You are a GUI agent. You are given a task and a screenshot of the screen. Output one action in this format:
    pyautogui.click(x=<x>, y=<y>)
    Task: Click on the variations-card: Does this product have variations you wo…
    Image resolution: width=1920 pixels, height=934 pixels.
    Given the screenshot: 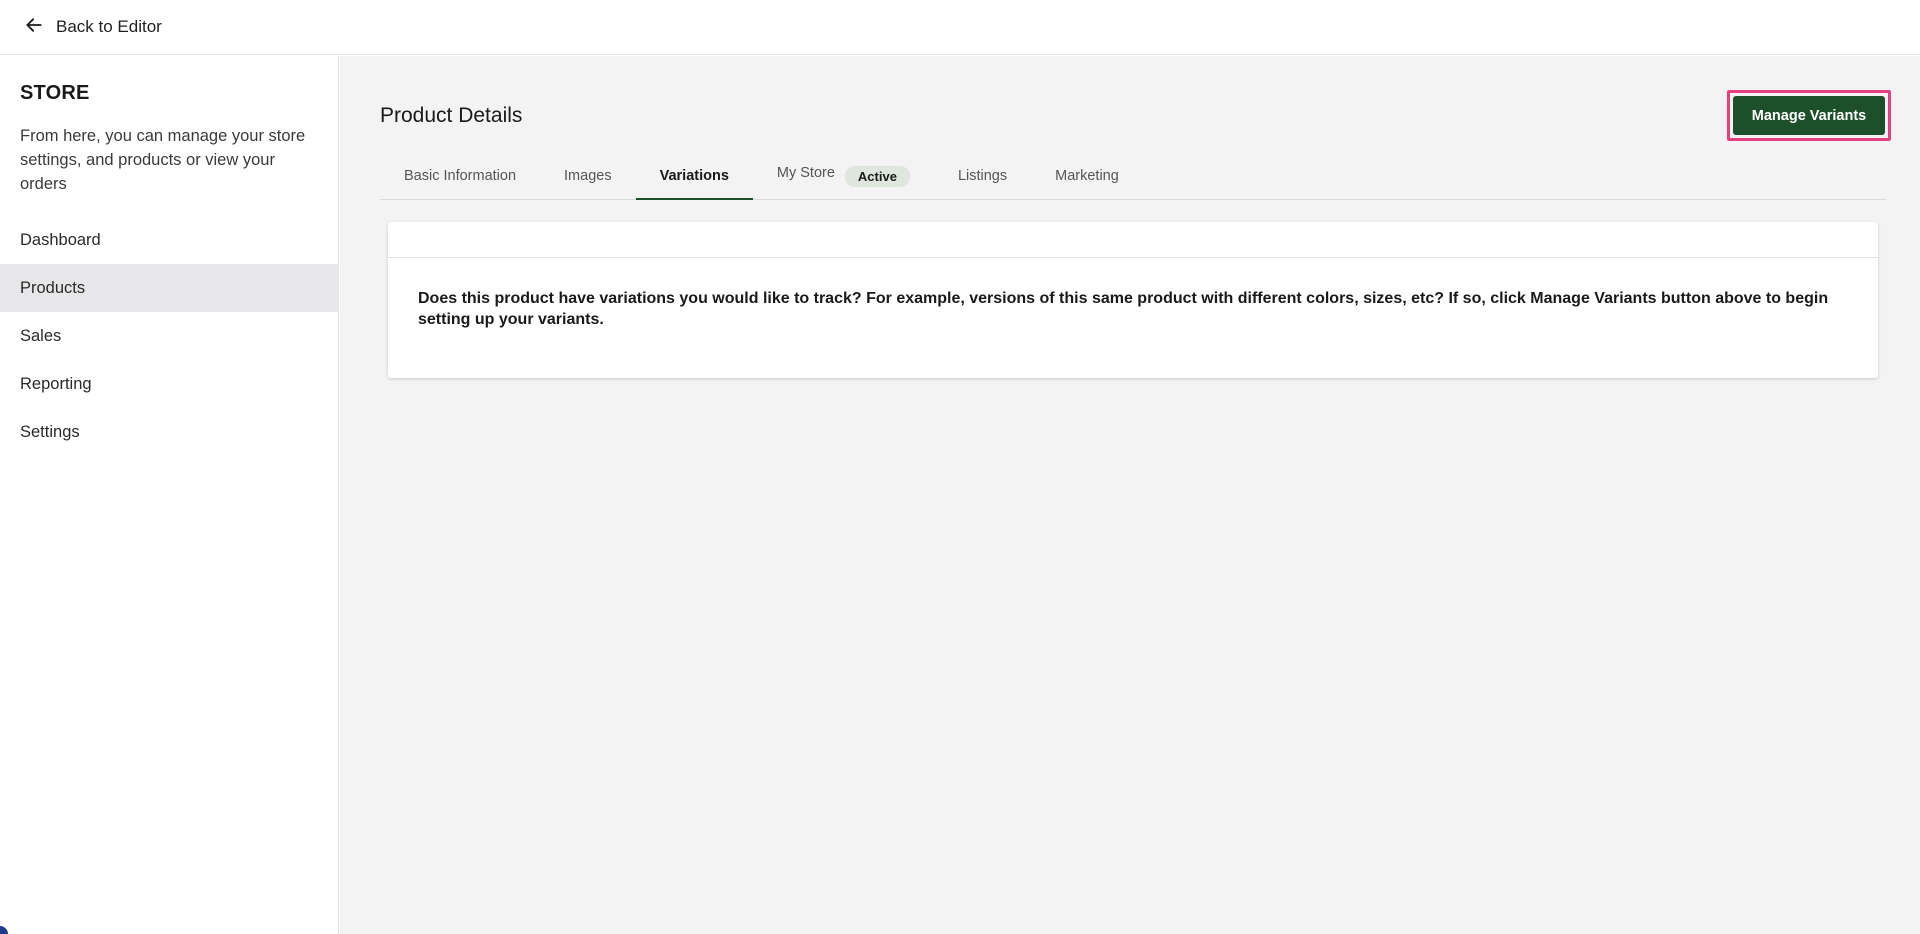 What is the action you would take?
    pyautogui.click(x=1133, y=300)
    